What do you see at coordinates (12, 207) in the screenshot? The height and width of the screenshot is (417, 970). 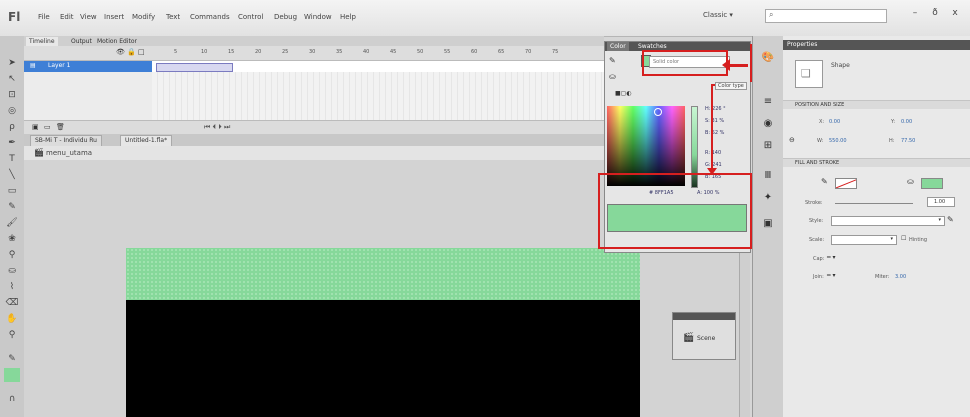 I see `pencil-tool-icon: ✎` at bounding box center [12, 207].